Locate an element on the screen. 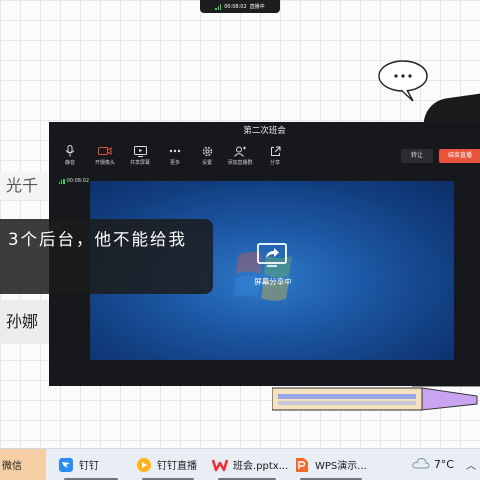  toolbar-label: 分享 is located at coordinates (274, 163).